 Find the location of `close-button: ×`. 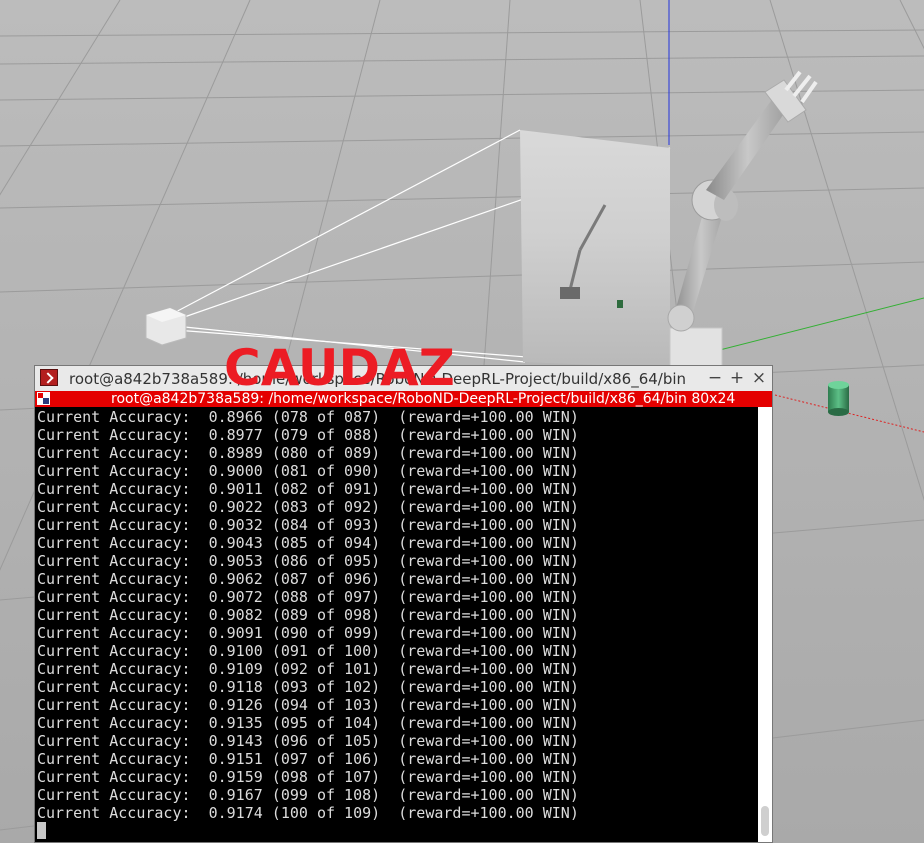

close-button: × is located at coordinates (759, 378).